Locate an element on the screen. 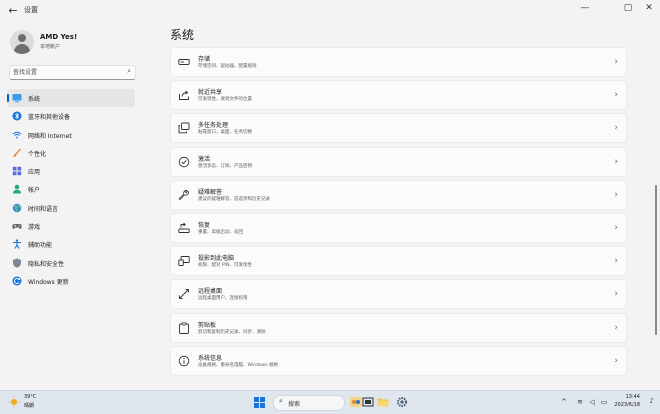  card-multitasking: 多任务处理 贴靠窗口，桌面，任务切换 › is located at coordinates (398, 128).